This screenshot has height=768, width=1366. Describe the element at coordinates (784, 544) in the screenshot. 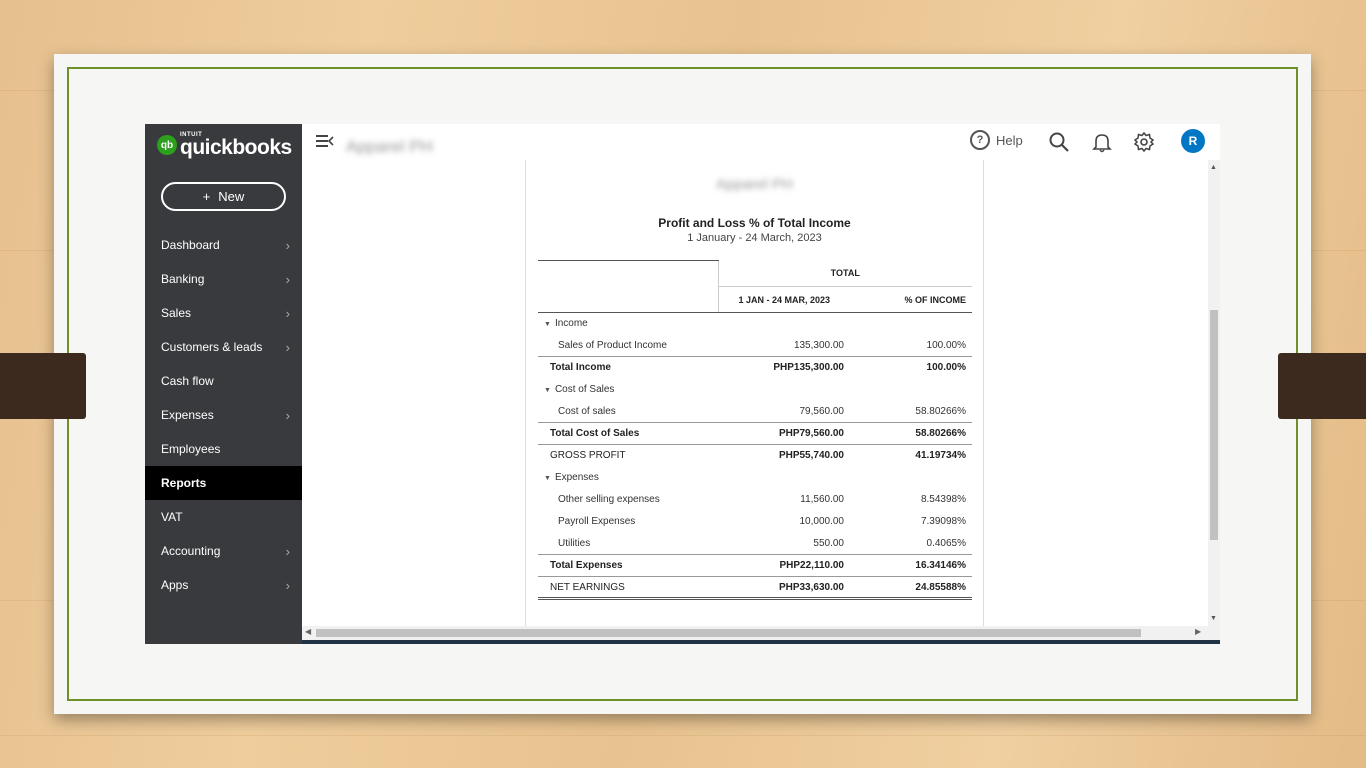

I see `row-amount: 550.00` at that location.